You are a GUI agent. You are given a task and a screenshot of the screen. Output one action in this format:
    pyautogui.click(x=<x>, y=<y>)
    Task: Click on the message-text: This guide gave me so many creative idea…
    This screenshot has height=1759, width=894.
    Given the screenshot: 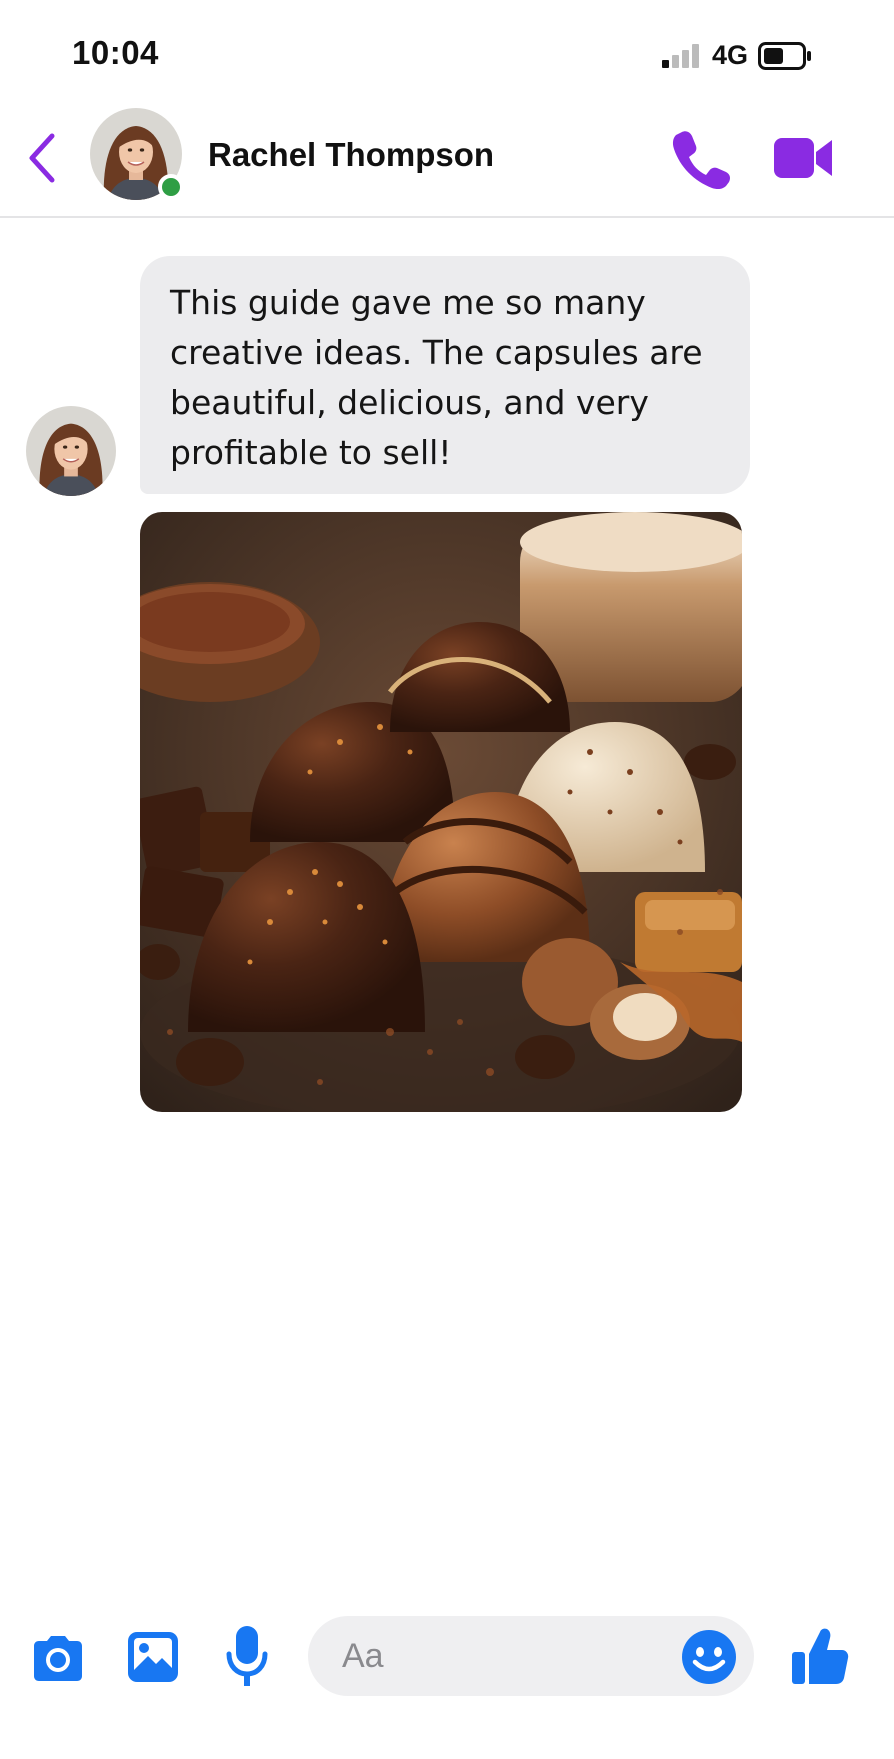 What is the action you would take?
    pyautogui.click(x=436, y=377)
    